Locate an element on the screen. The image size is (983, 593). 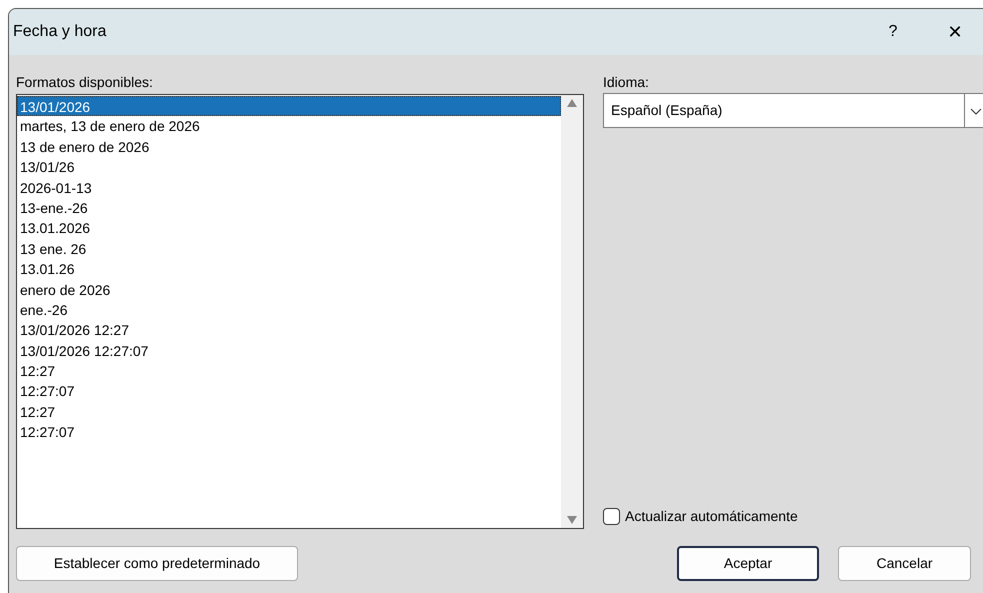
window-title: Fecha y hora is located at coordinates (59, 32).